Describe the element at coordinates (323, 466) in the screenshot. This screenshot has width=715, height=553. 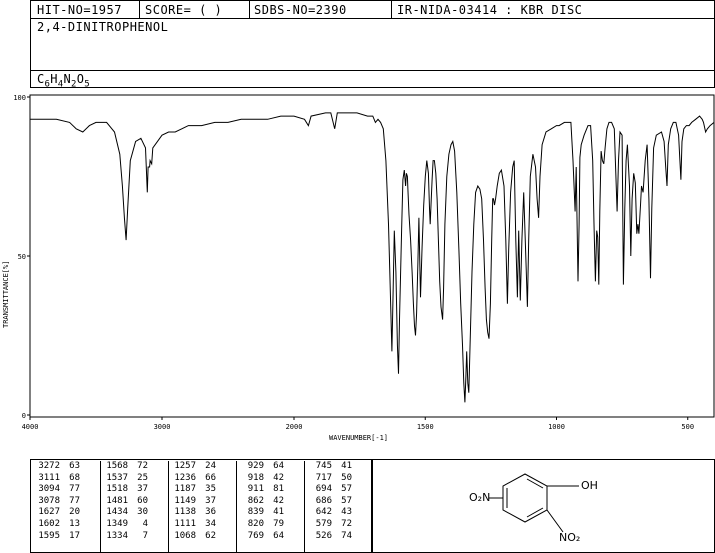
I see `peak-wavenumber: 745` at that location.